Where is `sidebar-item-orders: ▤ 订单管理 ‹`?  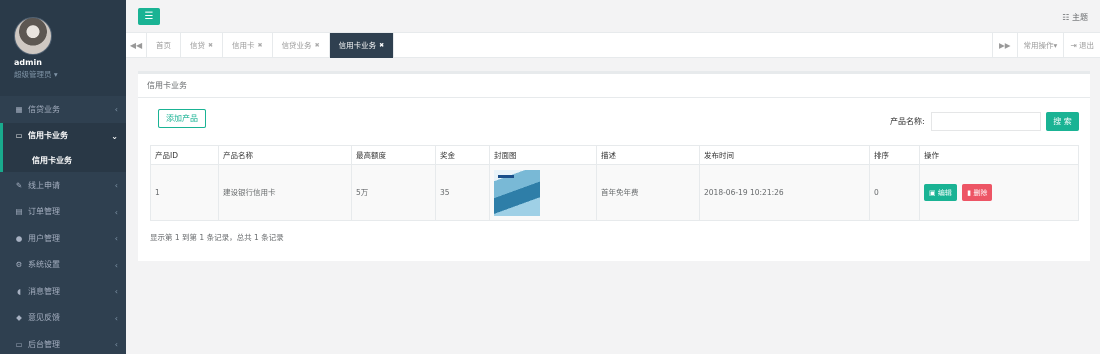
sidebar-item-orders: ▤ 订单管理 ‹ is located at coordinates (63, 212).